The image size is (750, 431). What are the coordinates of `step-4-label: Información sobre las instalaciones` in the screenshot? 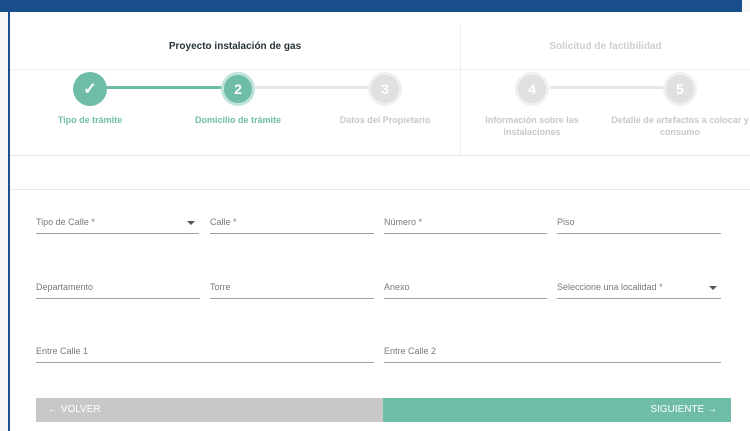 It's located at (532, 126).